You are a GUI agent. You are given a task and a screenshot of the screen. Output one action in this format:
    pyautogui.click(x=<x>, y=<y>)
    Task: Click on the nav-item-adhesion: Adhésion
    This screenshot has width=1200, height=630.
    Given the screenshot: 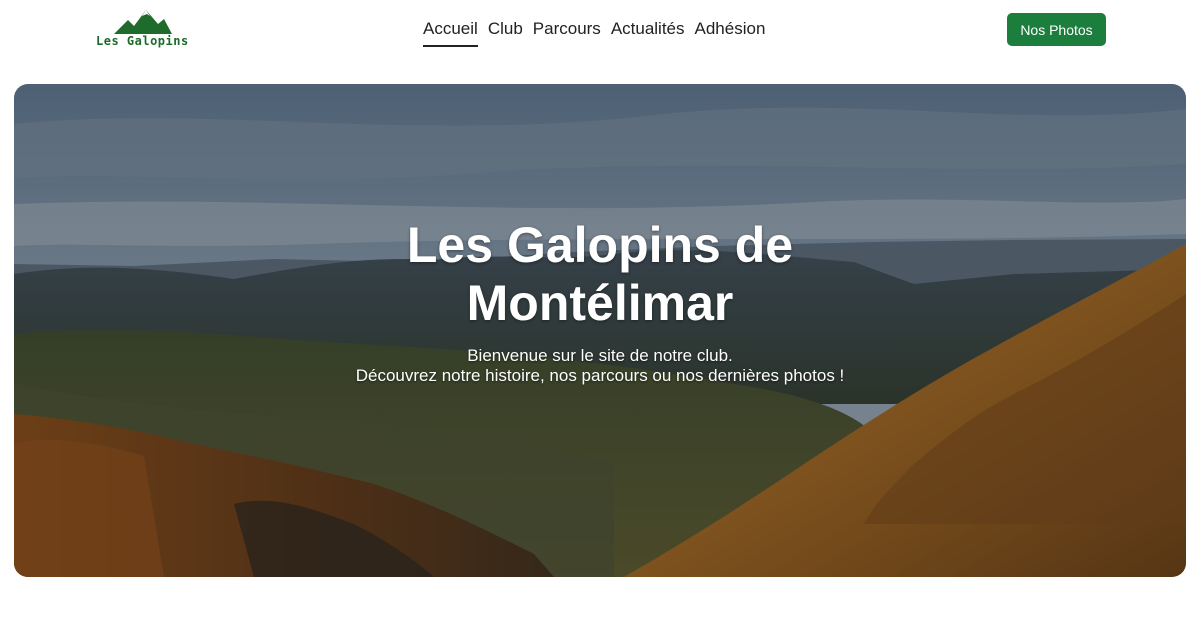 What is the action you would take?
    pyautogui.click(x=730, y=32)
    